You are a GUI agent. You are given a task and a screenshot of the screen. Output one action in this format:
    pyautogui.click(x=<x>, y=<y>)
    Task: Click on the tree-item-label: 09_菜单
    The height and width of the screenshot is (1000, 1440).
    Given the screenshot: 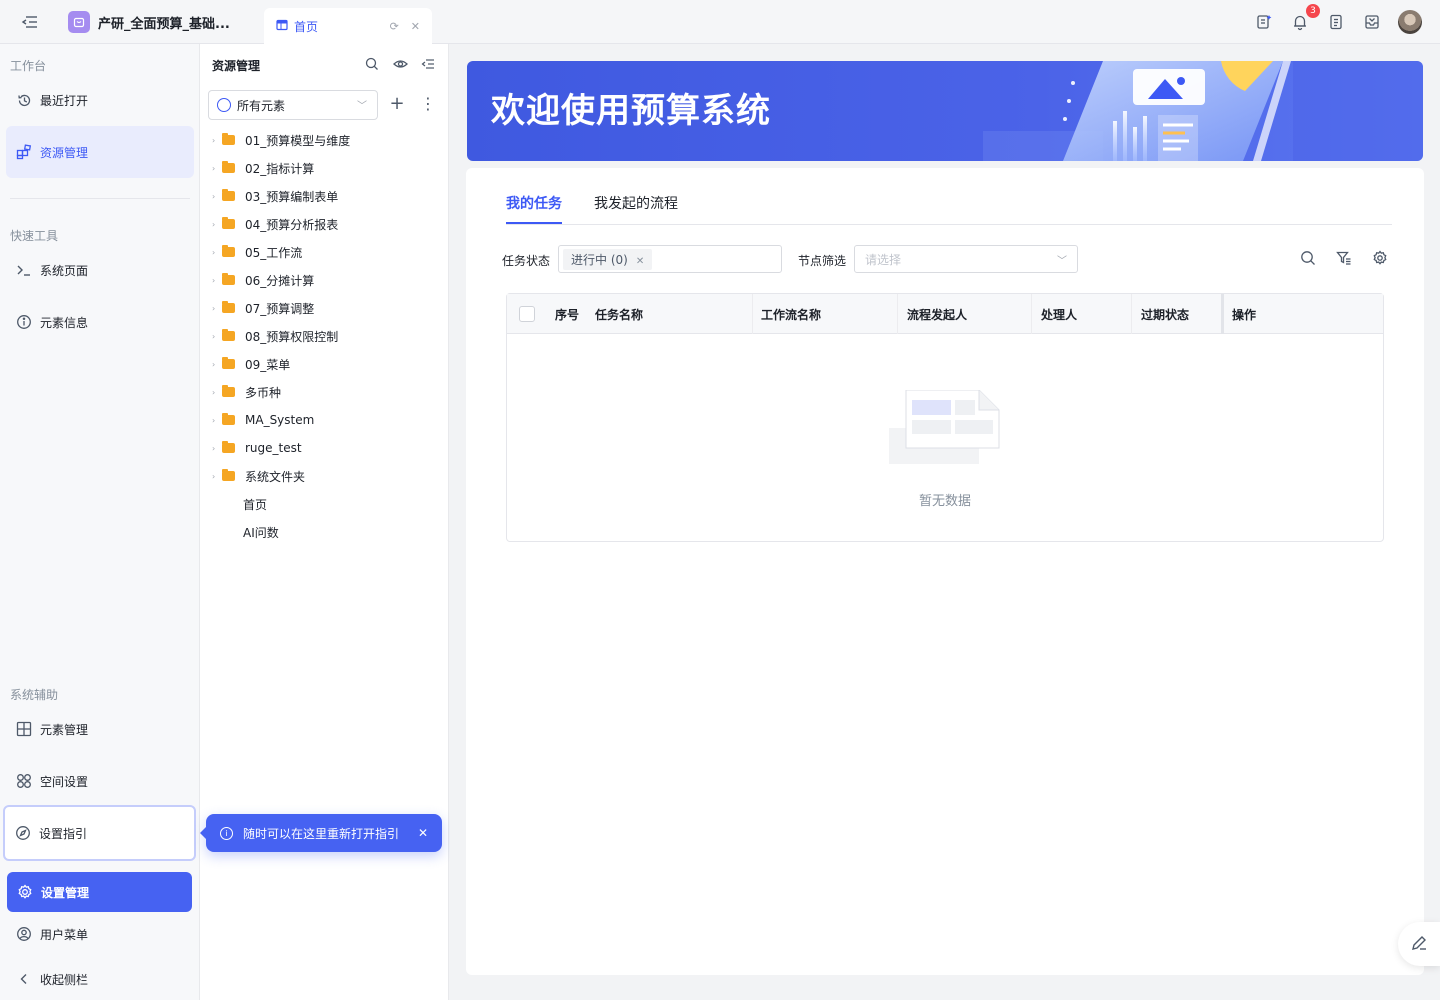 What is the action you would take?
    pyautogui.click(x=268, y=364)
    